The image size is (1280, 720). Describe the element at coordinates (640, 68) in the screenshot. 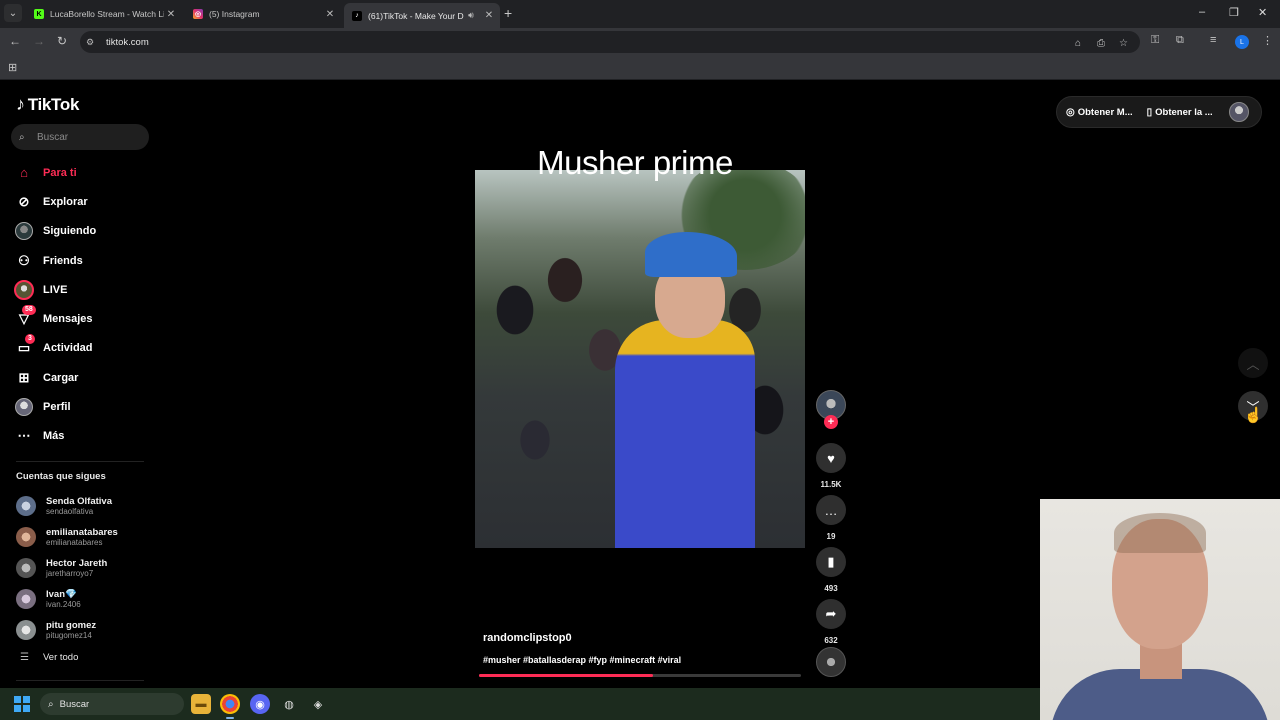

I see `bookmarks-bar: ⊞` at that location.